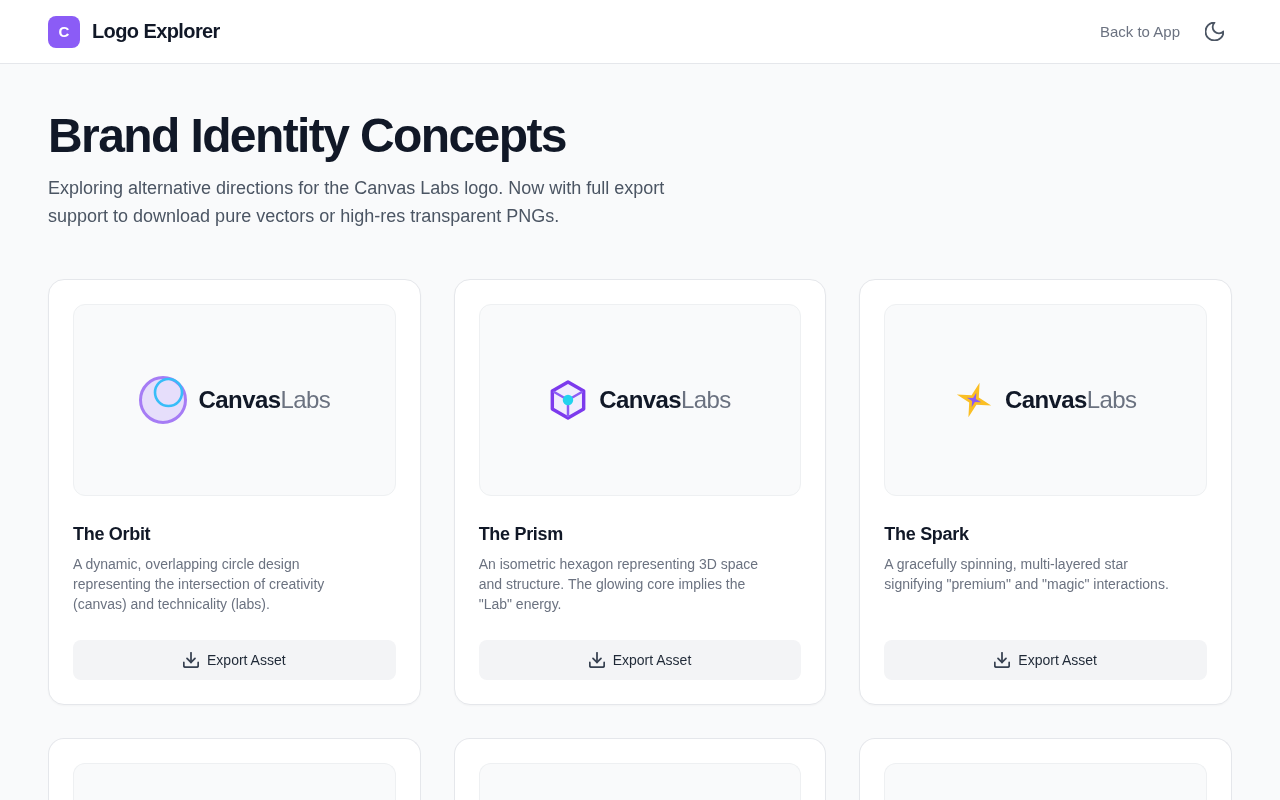  I want to click on card-description: An isometric hexagon representing 3D space and structure. The glowing core implies the "Lab" energy., so click(619, 584).